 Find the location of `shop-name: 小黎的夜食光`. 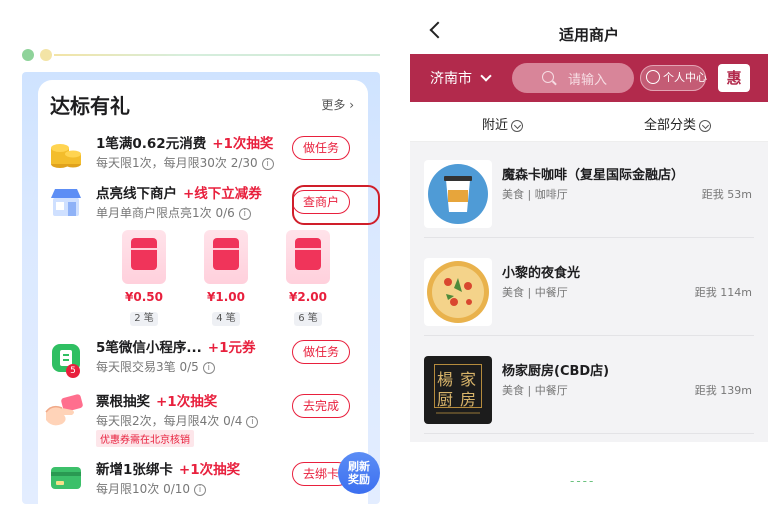

shop-name: 小黎的夜食光 is located at coordinates (541, 273).